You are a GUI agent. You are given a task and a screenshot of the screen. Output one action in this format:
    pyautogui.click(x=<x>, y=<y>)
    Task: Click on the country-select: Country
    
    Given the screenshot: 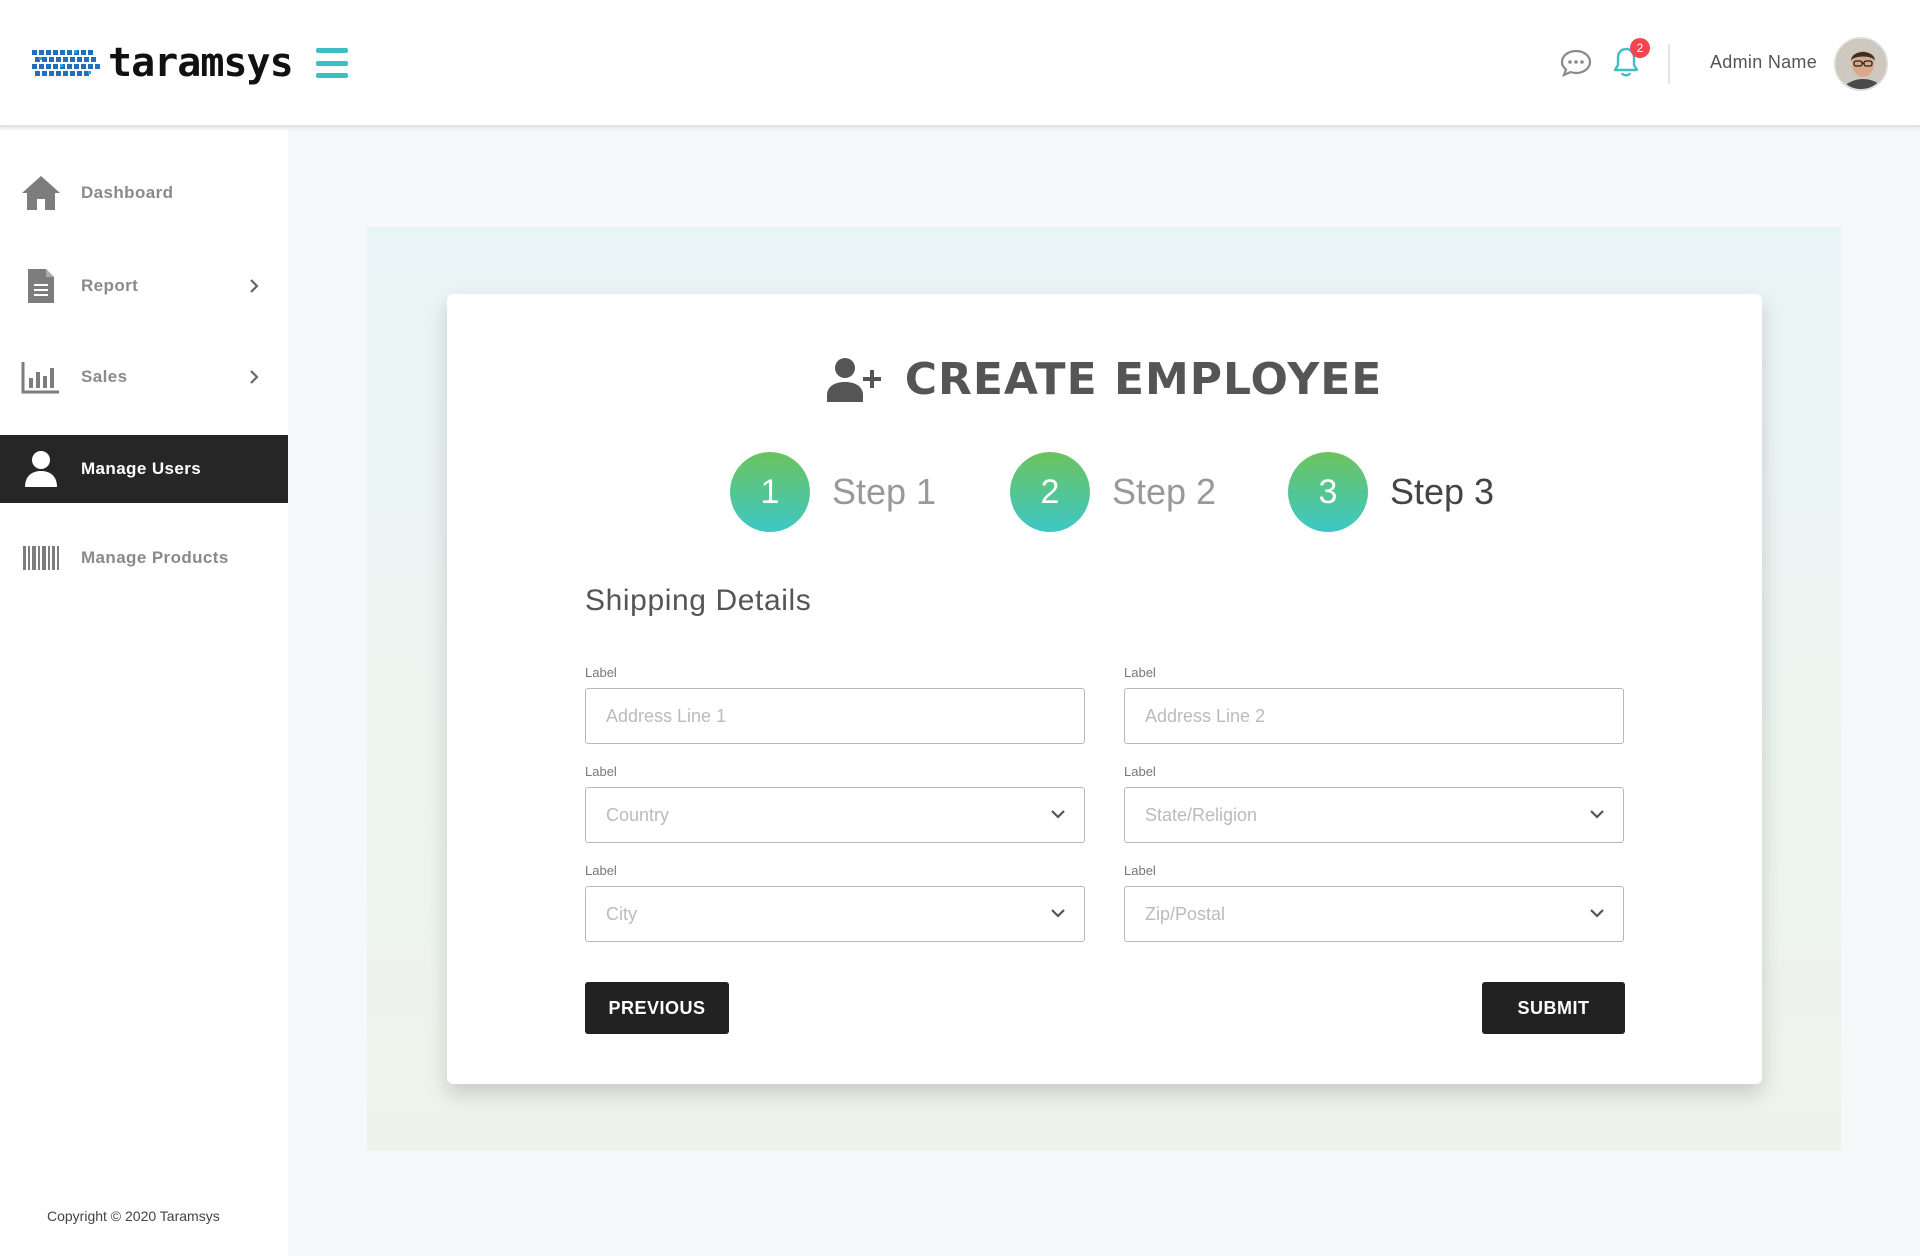 What is the action you would take?
    pyautogui.click(x=835, y=815)
    